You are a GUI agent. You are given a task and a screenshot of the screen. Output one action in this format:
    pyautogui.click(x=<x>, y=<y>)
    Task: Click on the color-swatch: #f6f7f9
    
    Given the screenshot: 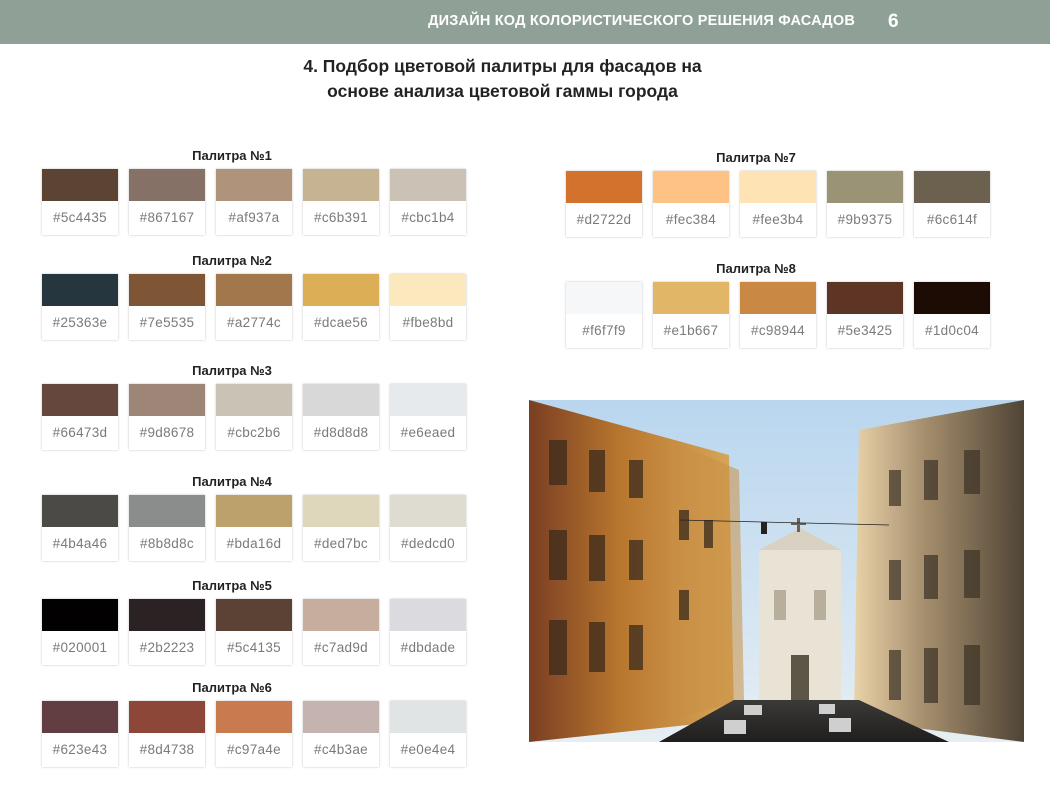 What is the action you would take?
    pyautogui.click(x=604, y=315)
    